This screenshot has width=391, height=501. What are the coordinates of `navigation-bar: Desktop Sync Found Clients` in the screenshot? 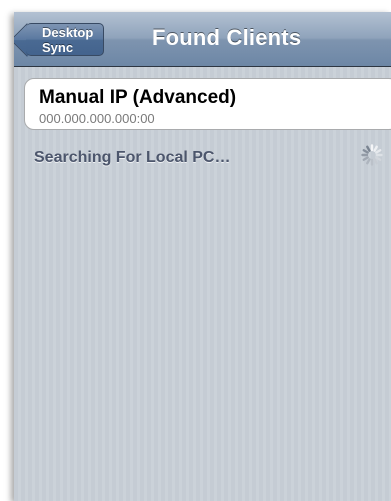 It's located at (202, 39).